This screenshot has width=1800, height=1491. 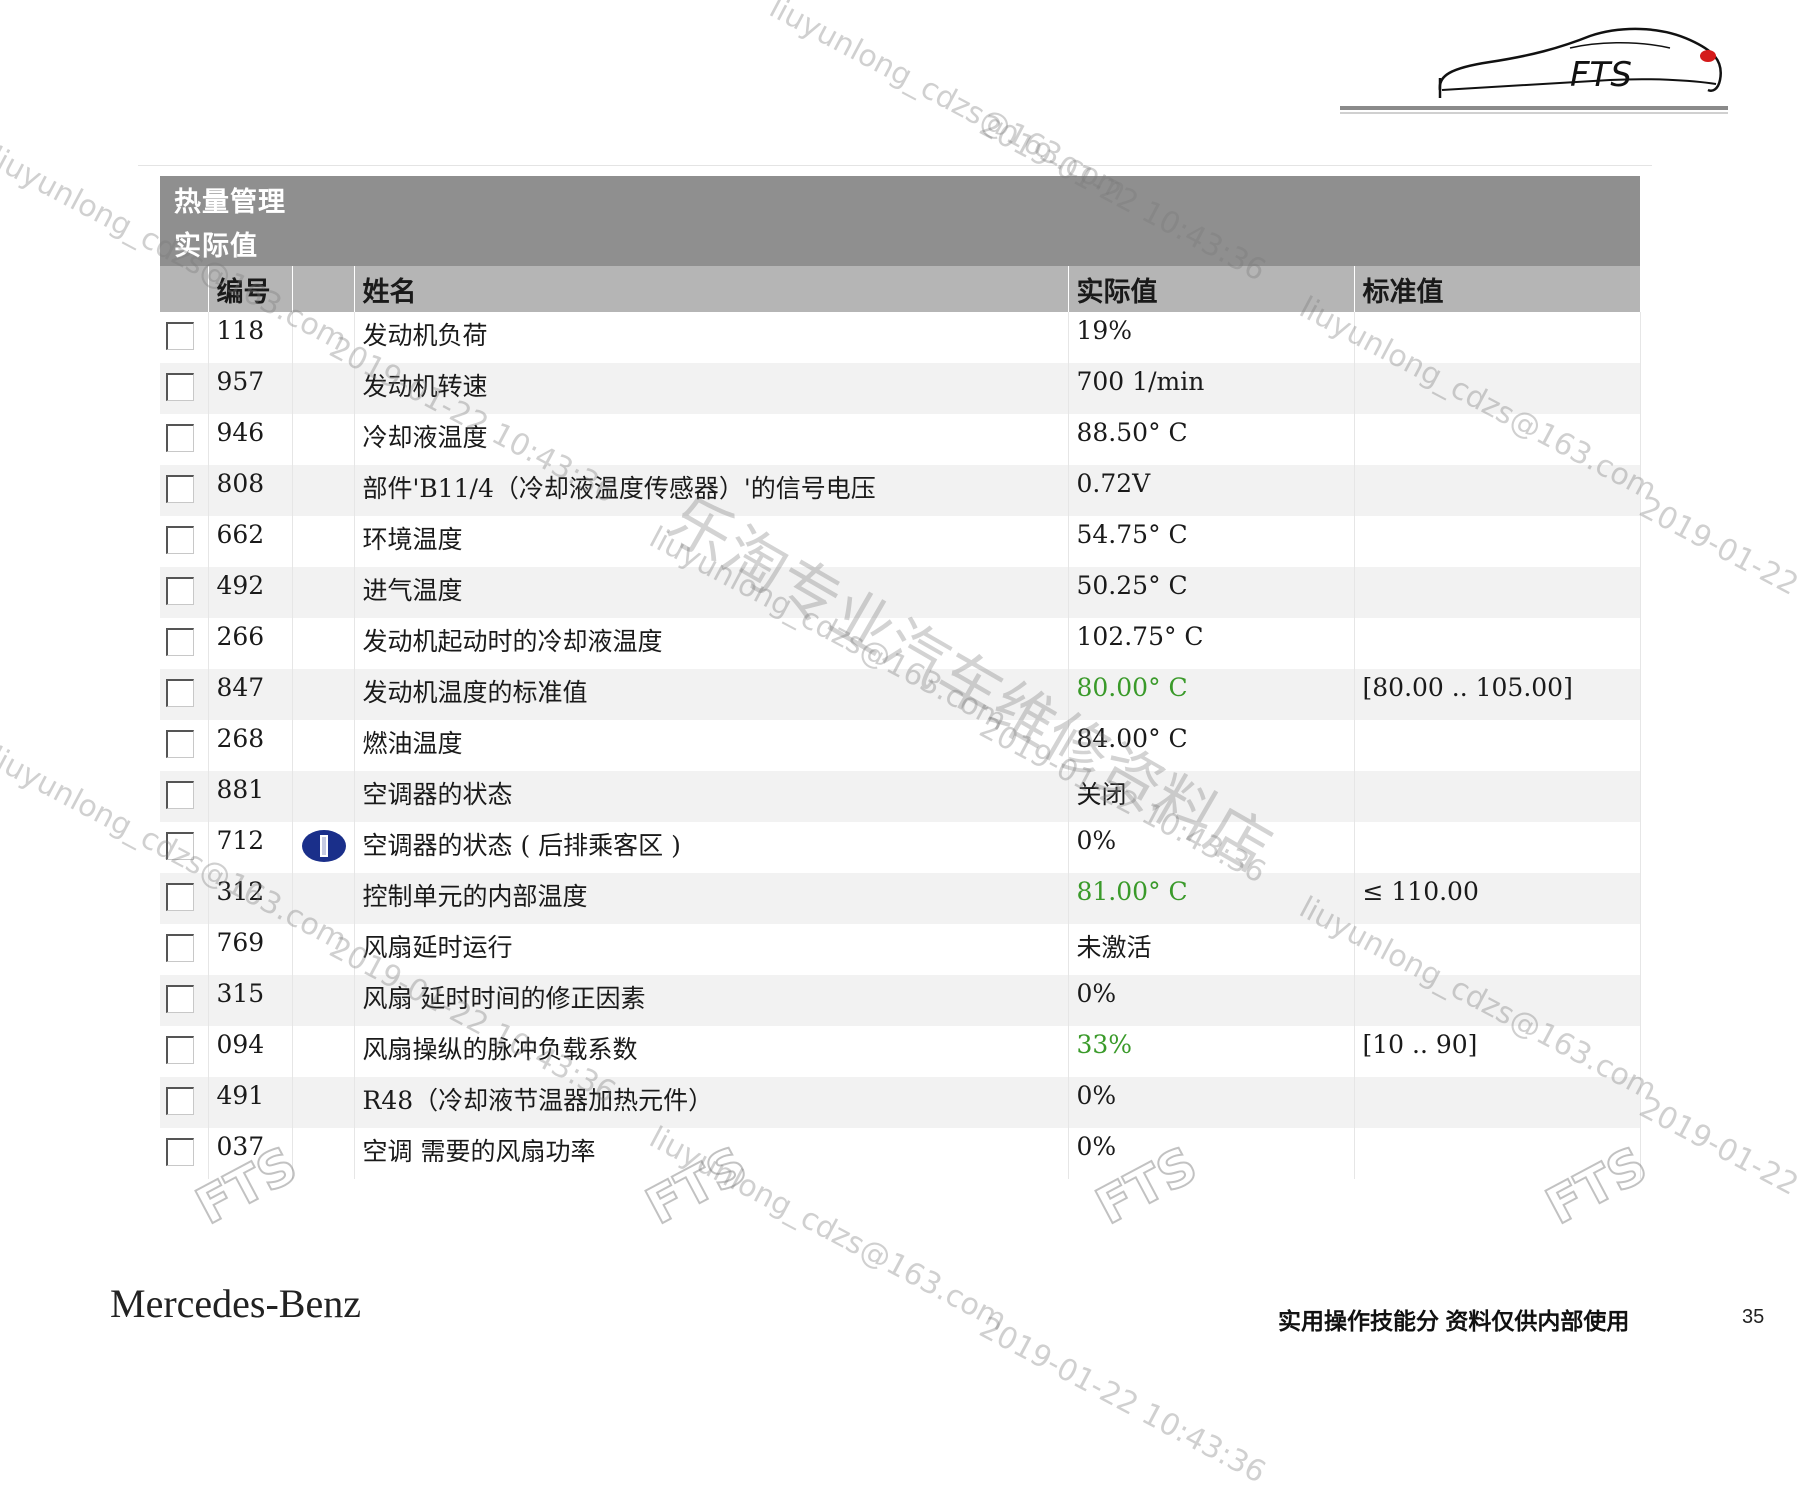 I want to click on table-row: 094 风扇操纵的脉冲负载系数 33% [10 .. 90], so click(x=900, y=1051).